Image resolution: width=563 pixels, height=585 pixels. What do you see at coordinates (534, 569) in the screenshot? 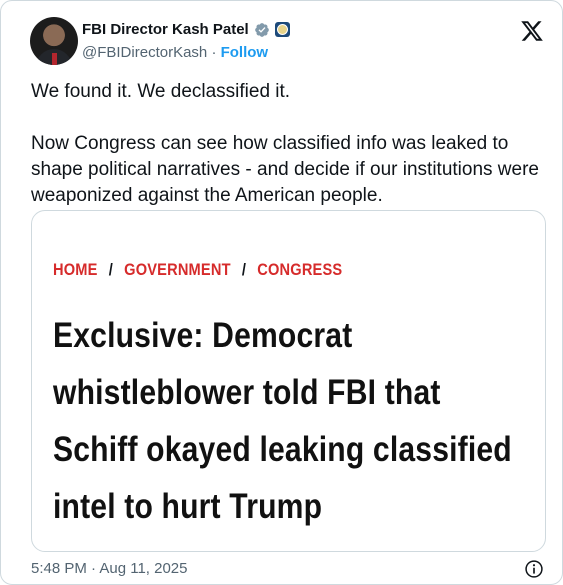
I see `info-icon` at bounding box center [534, 569].